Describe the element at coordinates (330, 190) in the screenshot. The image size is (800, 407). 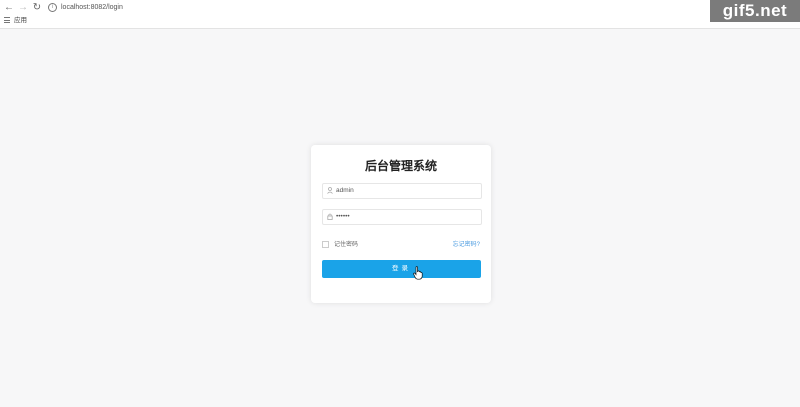
I see `user-icon` at that location.